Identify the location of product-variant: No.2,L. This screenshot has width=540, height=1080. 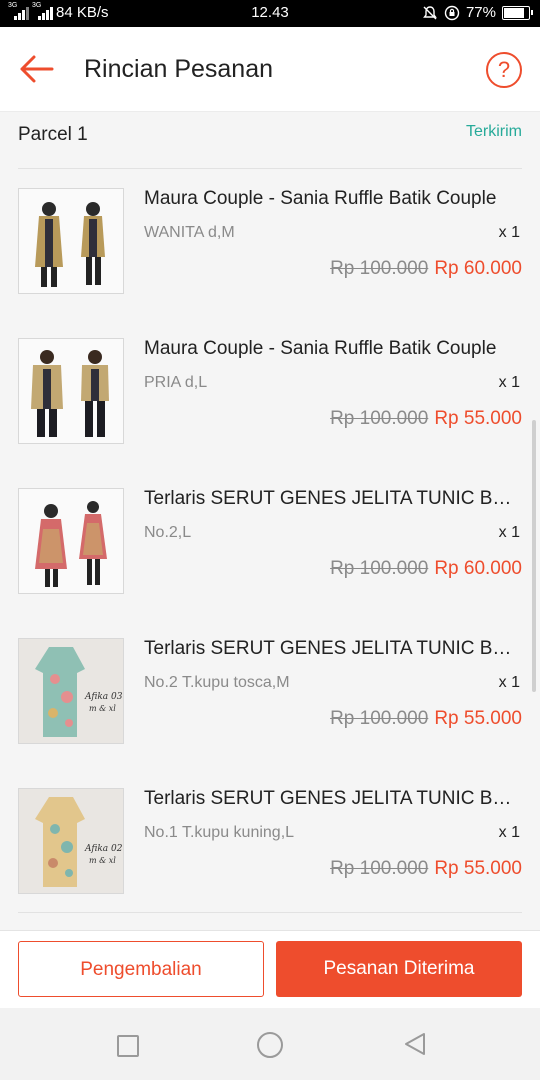
(168, 532).